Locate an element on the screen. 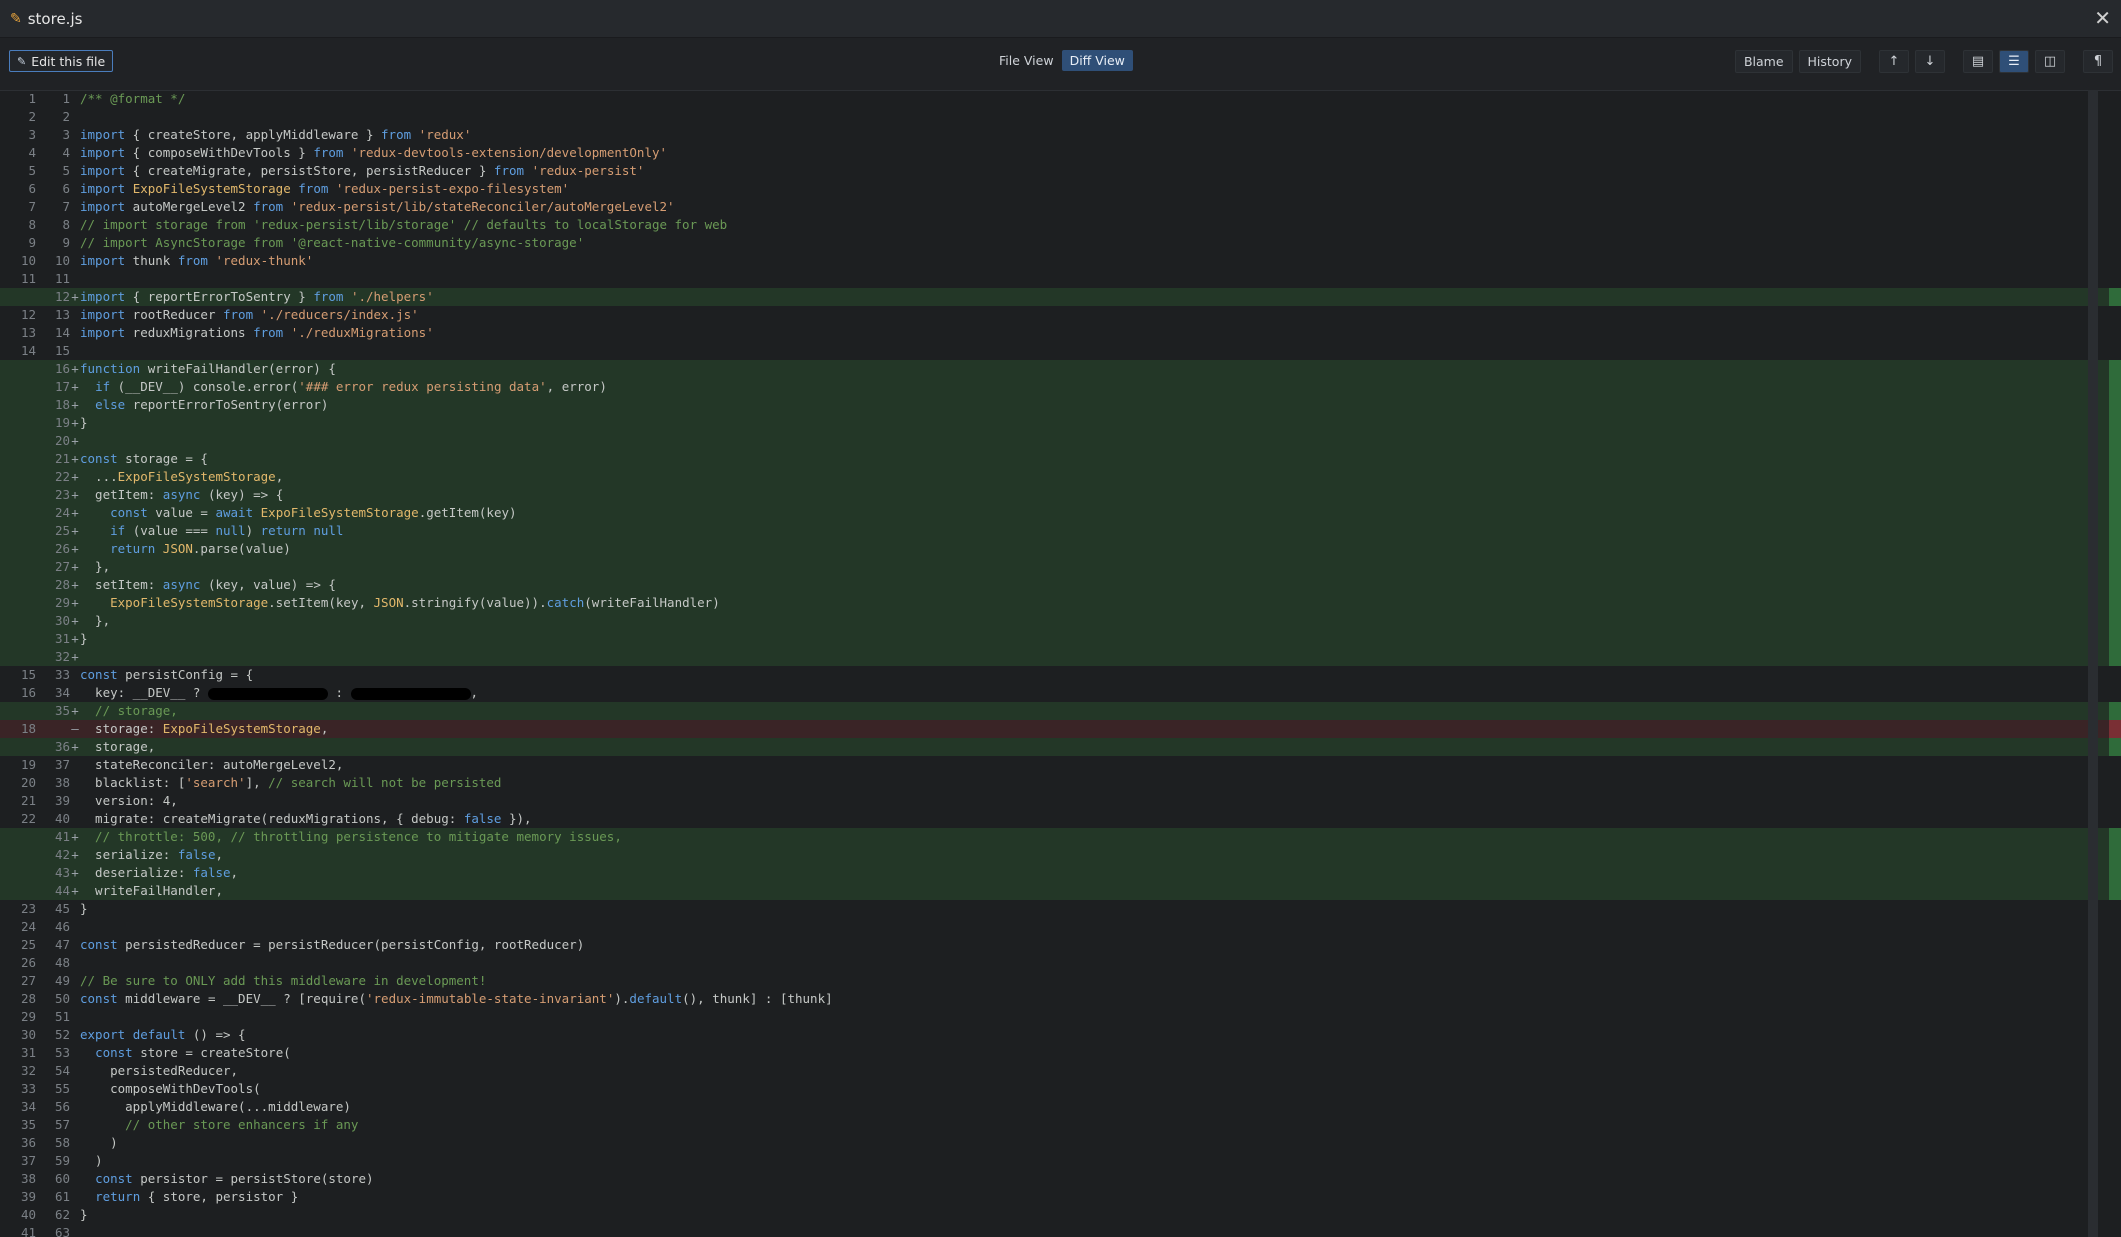  edit-file-button: ✎ Edit this file is located at coordinates (61, 61).